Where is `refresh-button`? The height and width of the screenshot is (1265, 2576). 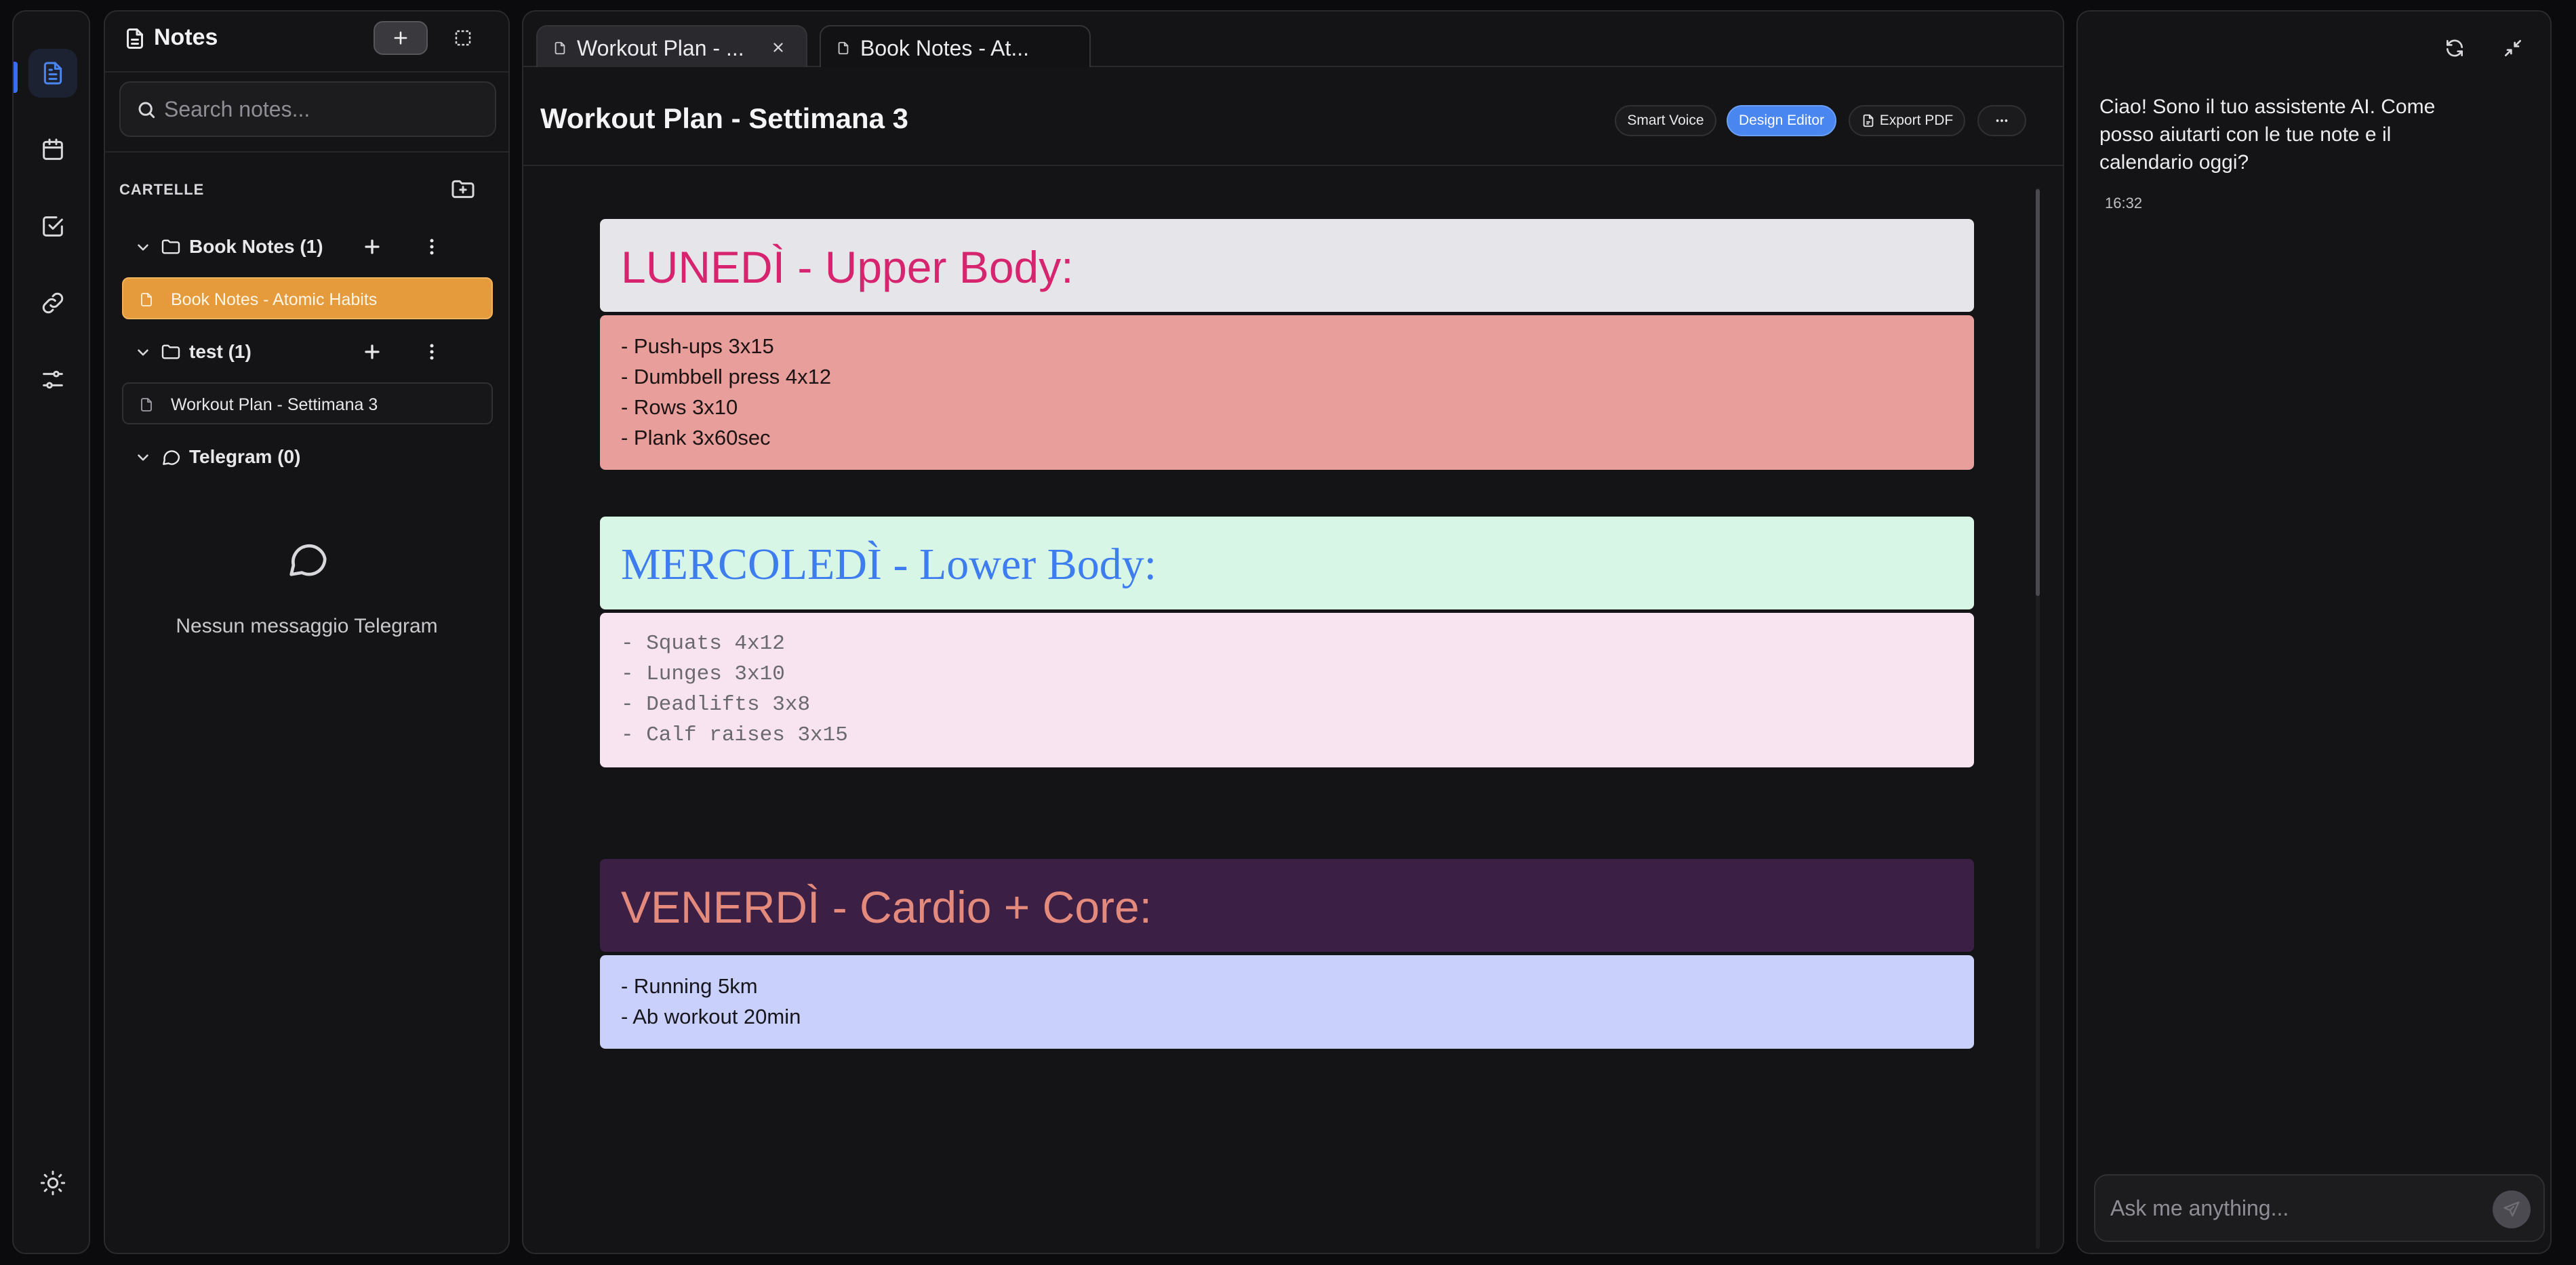 refresh-button is located at coordinates (2454, 48).